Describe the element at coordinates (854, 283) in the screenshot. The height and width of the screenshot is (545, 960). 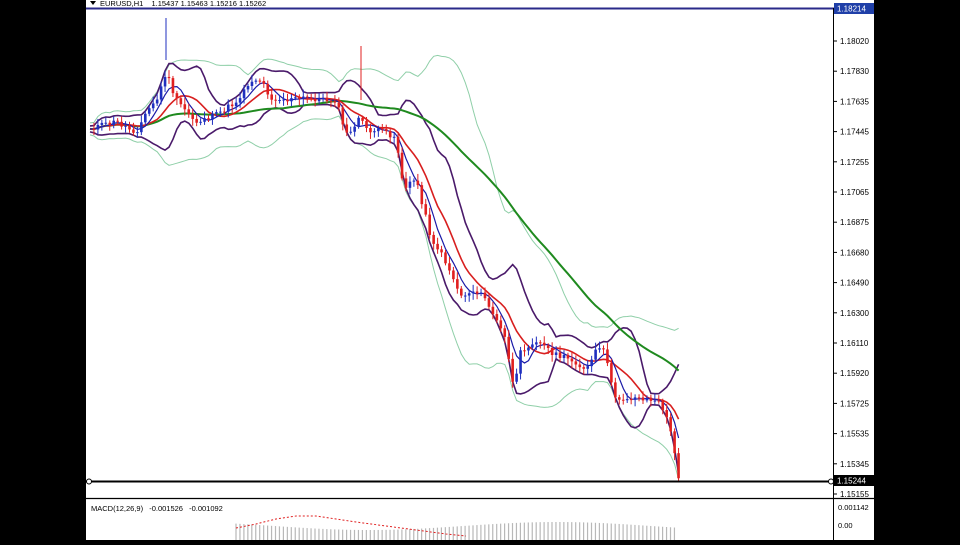
I see `price-tick-label: 1.16490` at that location.